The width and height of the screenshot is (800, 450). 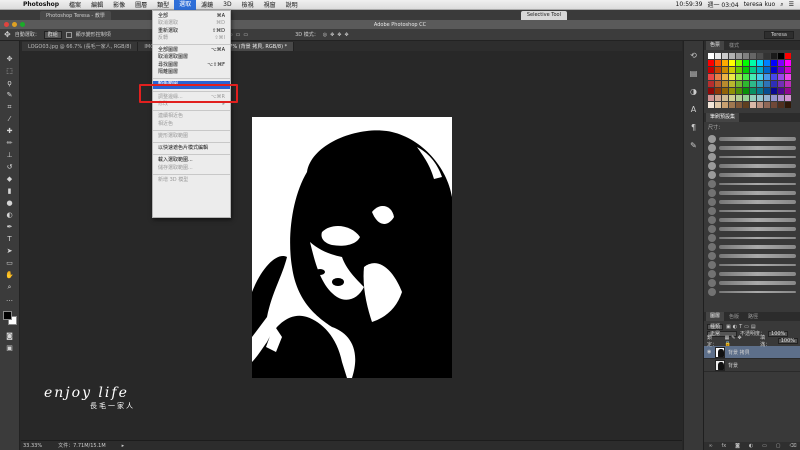 I want to click on new-layer-icon: ▢, so click(x=778, y=446).